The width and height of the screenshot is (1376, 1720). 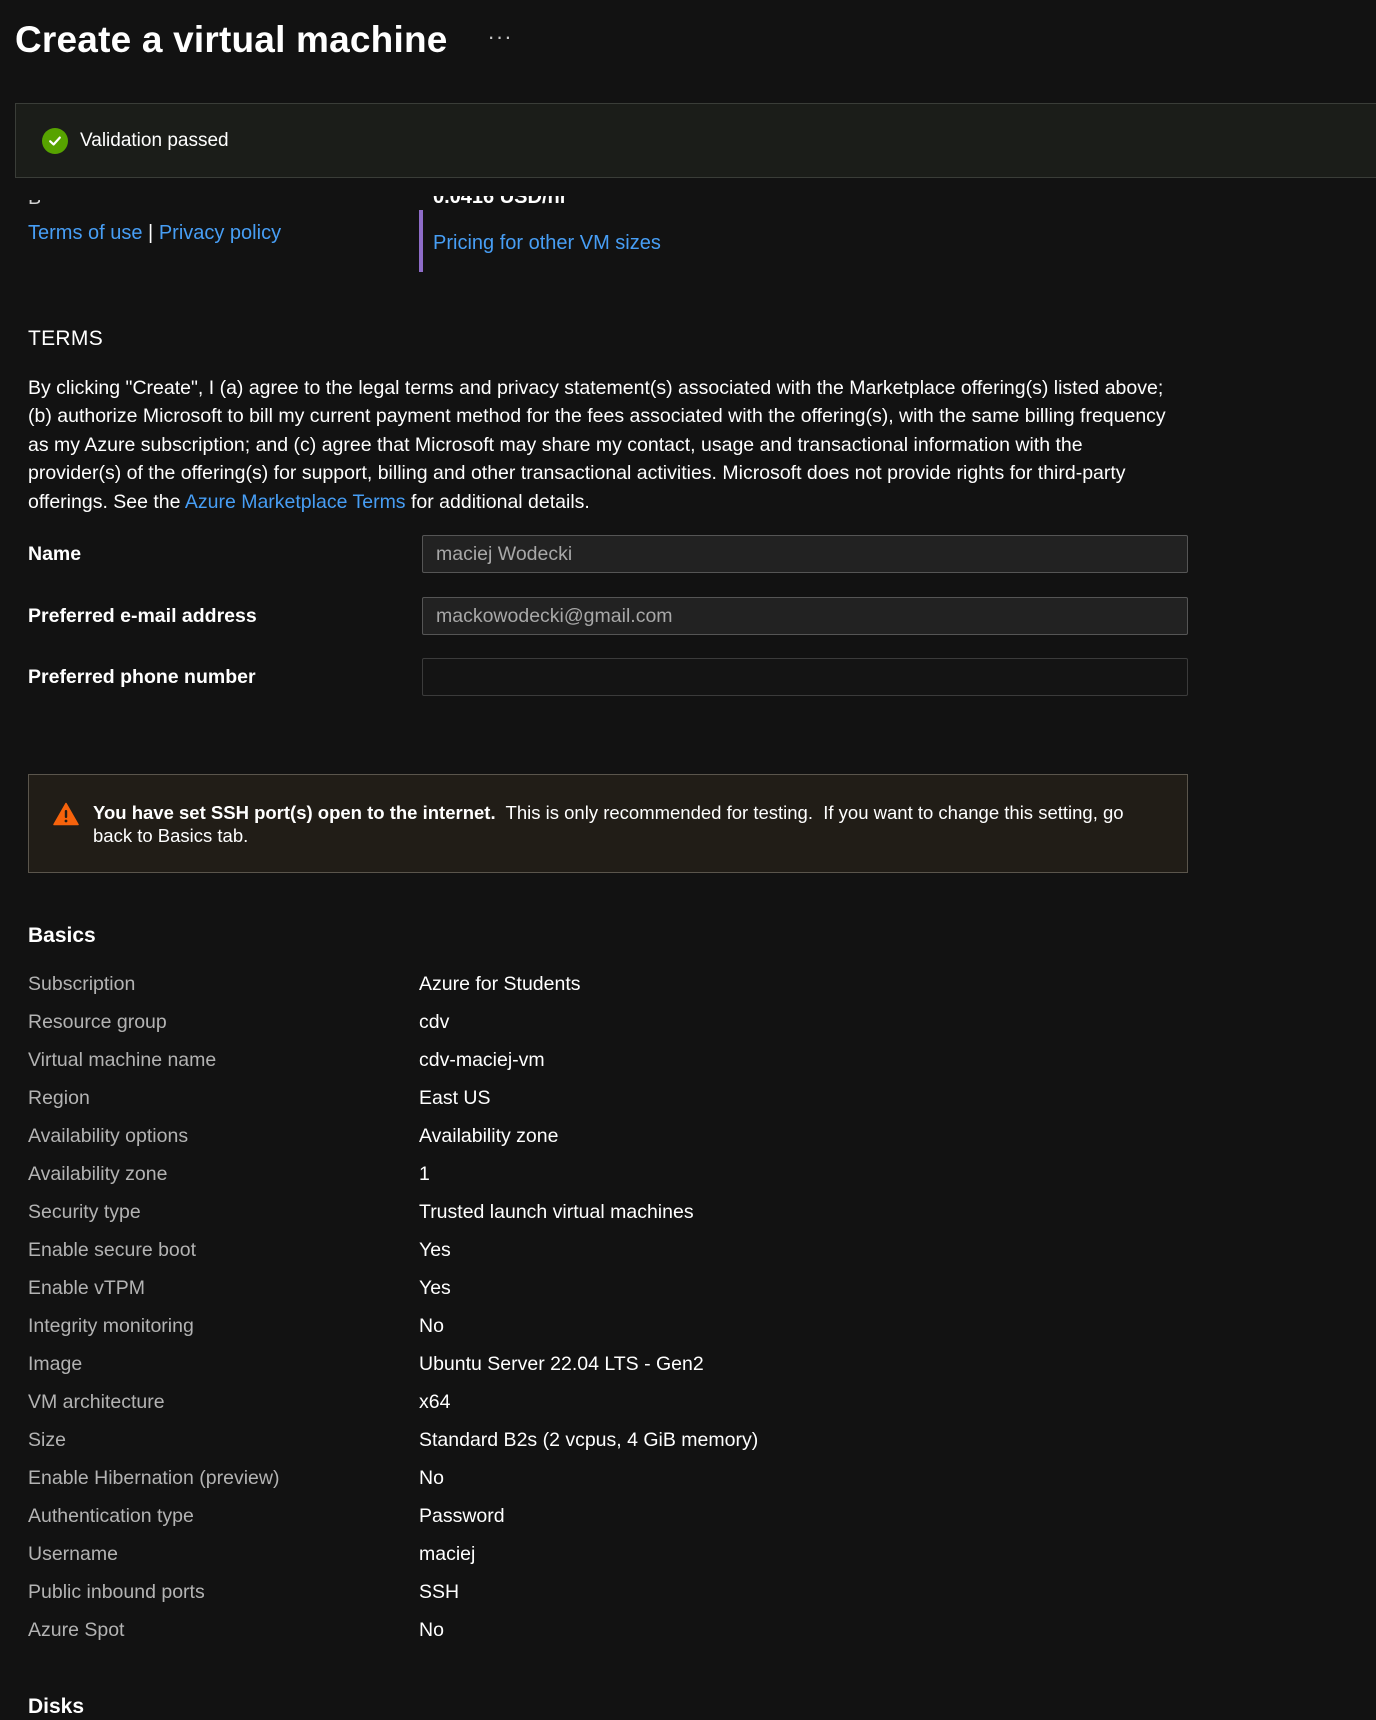 What do you see at coordinates (500, 37) in the screenshot?
I see `ellipsis-icon: ···` at bounding box center [500, 37].